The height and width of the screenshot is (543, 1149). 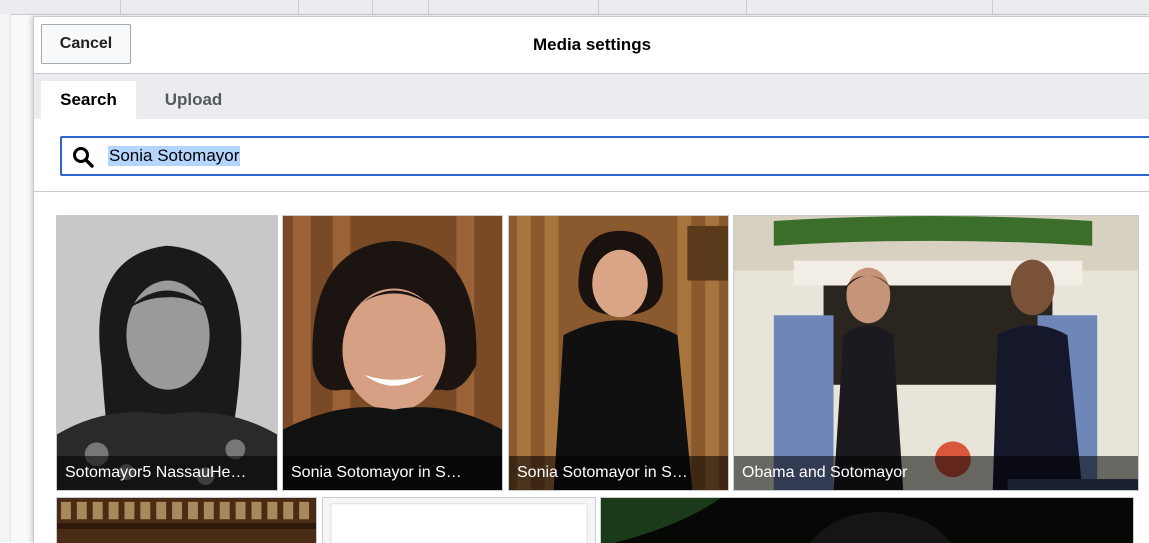 I want to click on background-toolbar, so click(x=574, y=7).